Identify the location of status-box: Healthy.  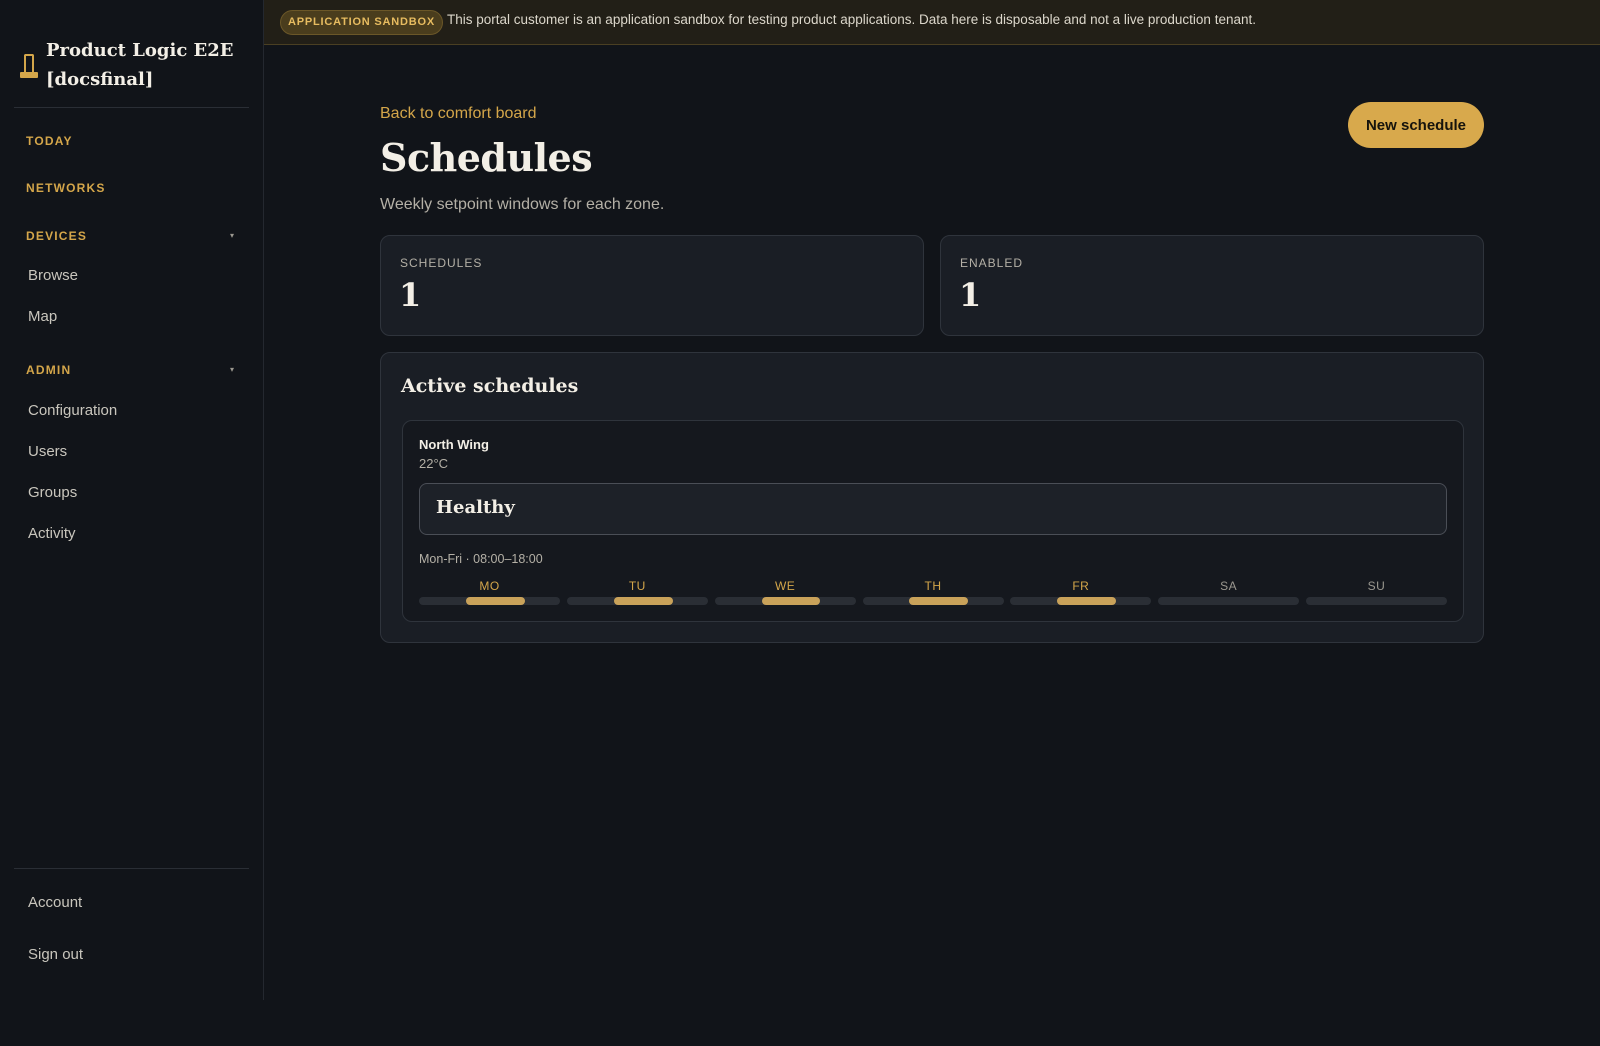
(933, 509).